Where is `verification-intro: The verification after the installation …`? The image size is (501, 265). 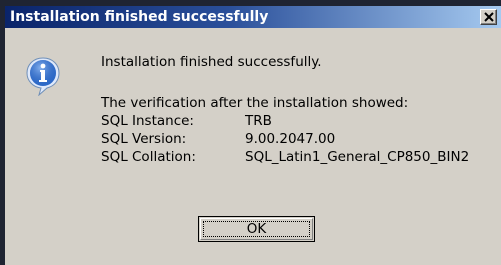 verification-intro: The verification after the installation … is located at coordinates (255, 103).